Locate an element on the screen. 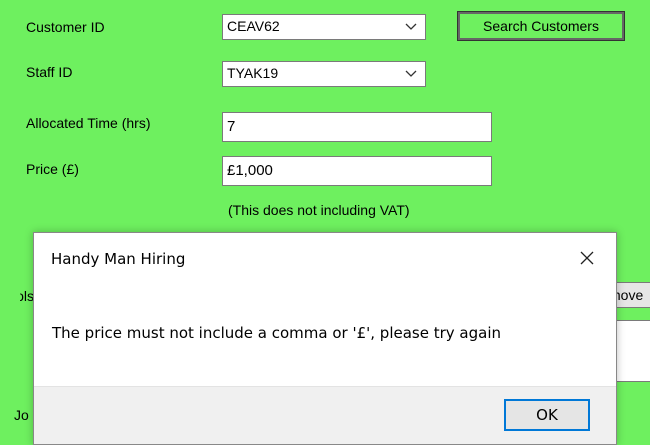 This screenshot has width=650, height=445. allocated-time-input: 7 is located at coordinates (357, 127).